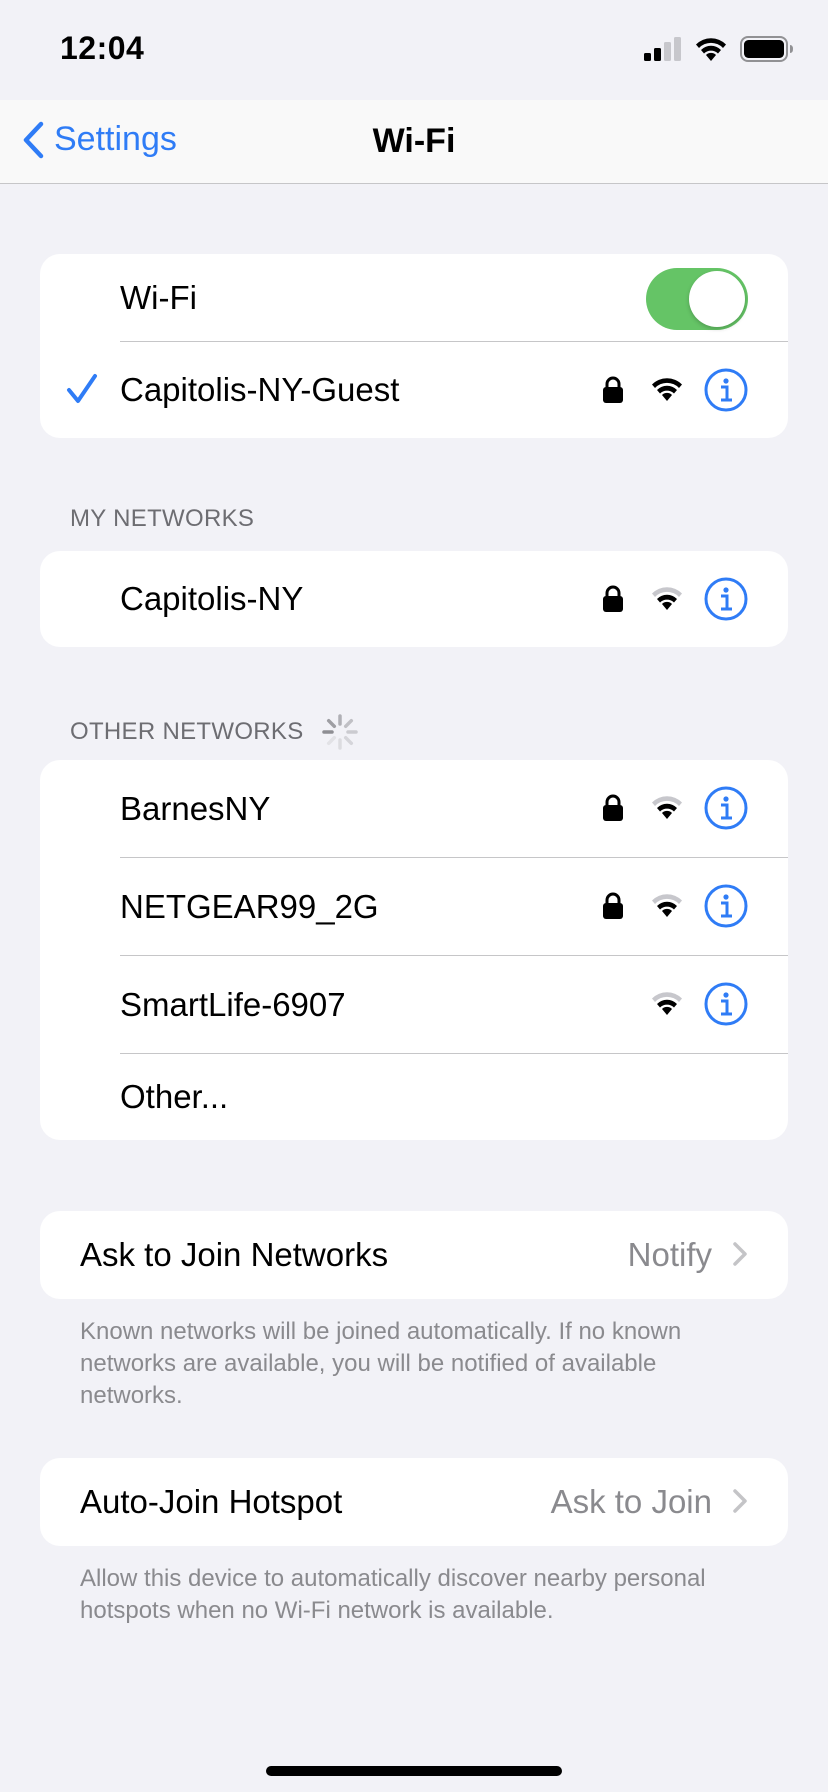 This screenshot has height=1792, width=828. I want to click on network-row: NETGEAR99_2G, so click(414, 907).